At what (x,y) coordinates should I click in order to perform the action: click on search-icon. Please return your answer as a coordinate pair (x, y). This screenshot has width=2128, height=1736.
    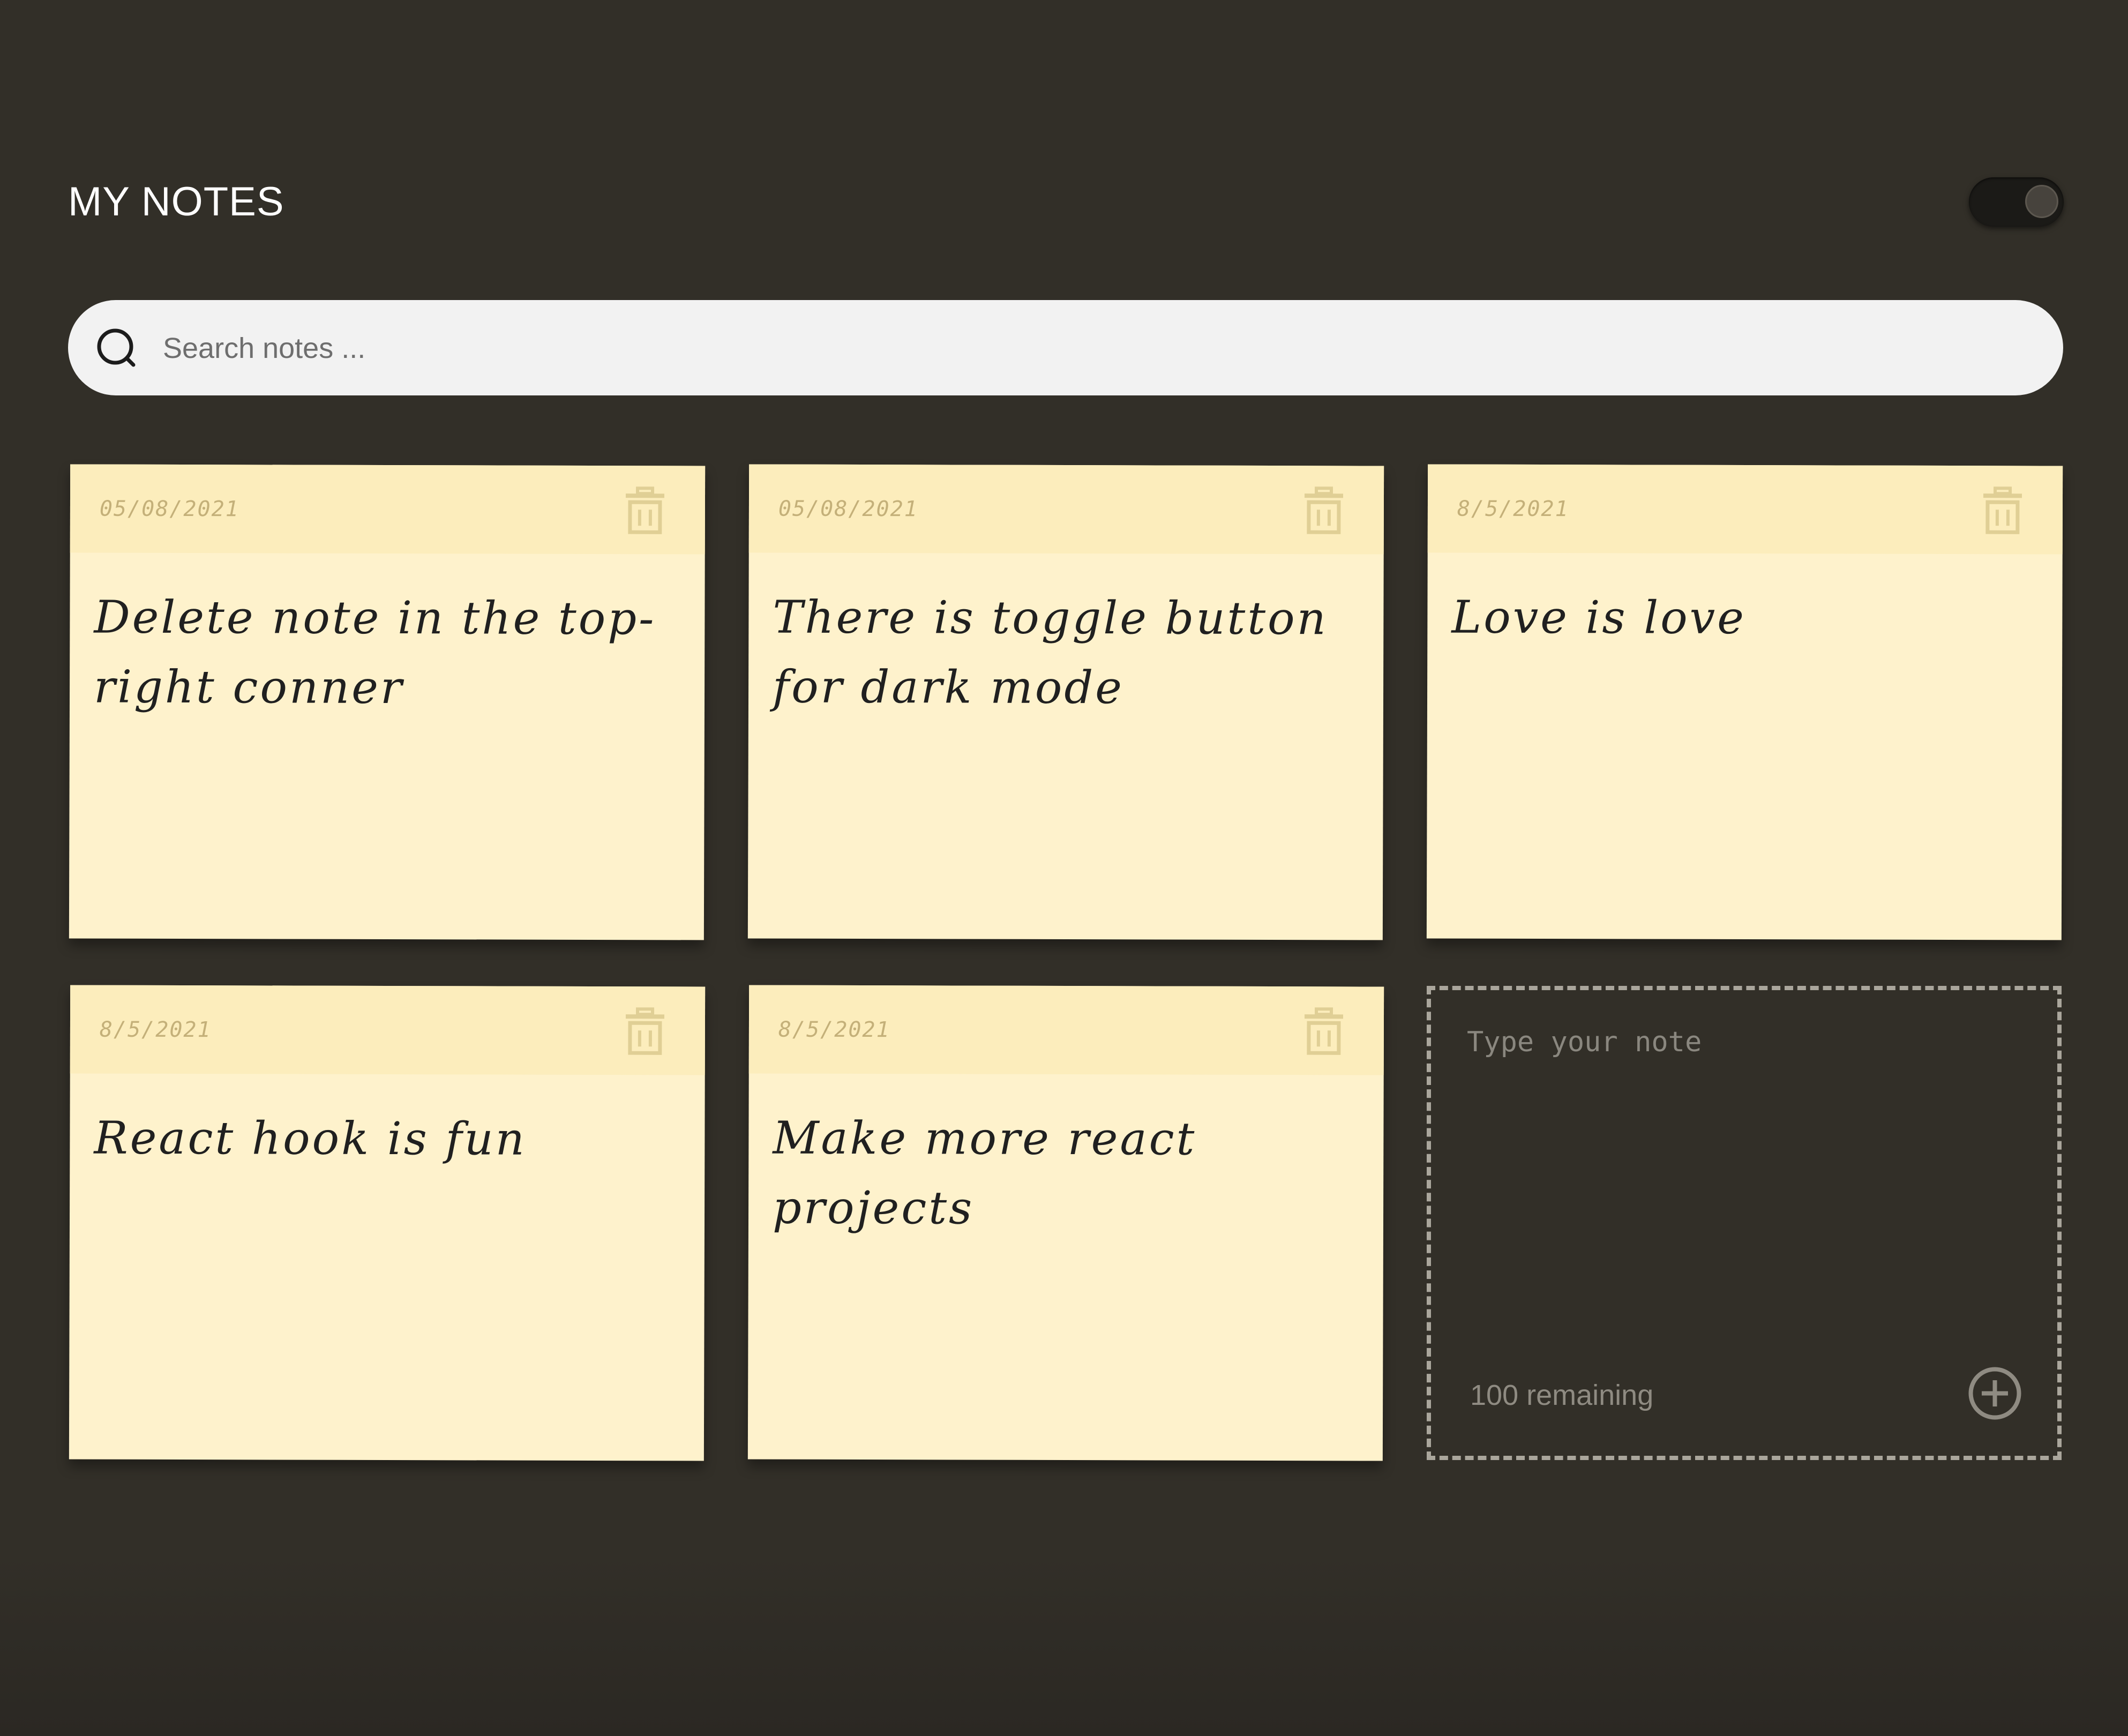
    Looking at the image, I should click on (117, 347).